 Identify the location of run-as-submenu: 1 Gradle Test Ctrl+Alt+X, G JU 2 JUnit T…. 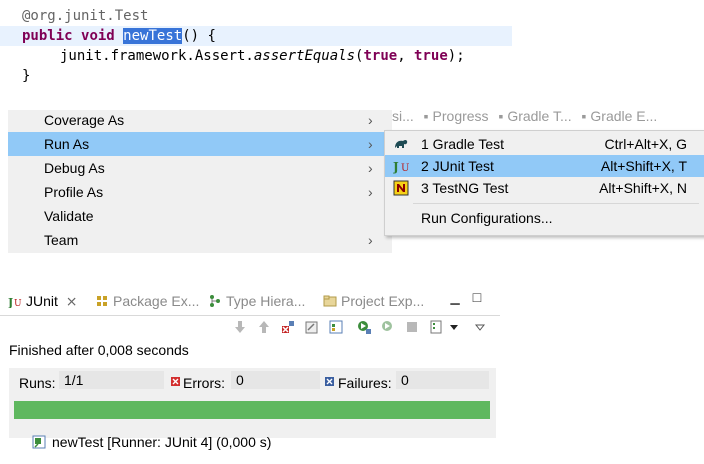
(544, 183).